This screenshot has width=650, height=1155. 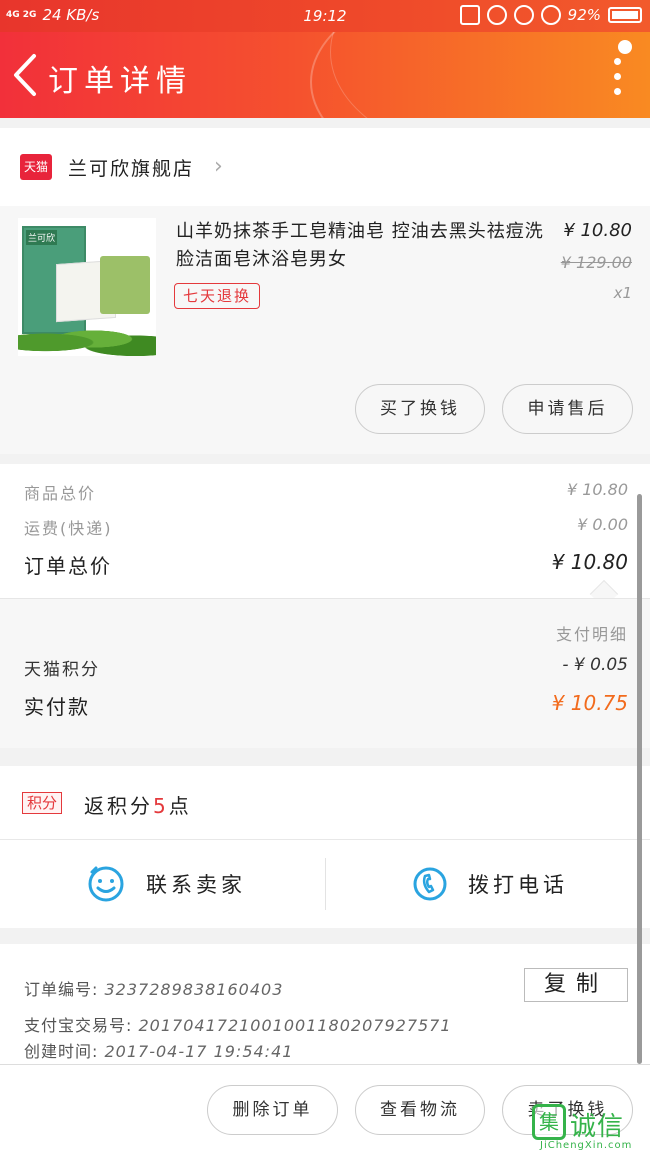 I want to click on shipping-row: 运费(快递) ¥ 0.00, so click(x=326, y=527).